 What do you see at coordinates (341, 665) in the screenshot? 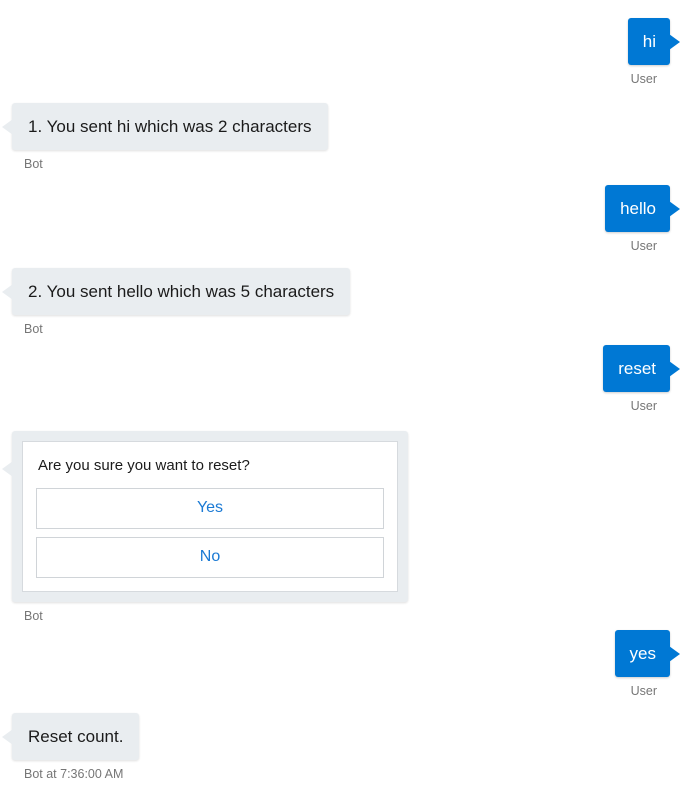
I see `message-row-user: yes User` at bounding box center [341, 665].